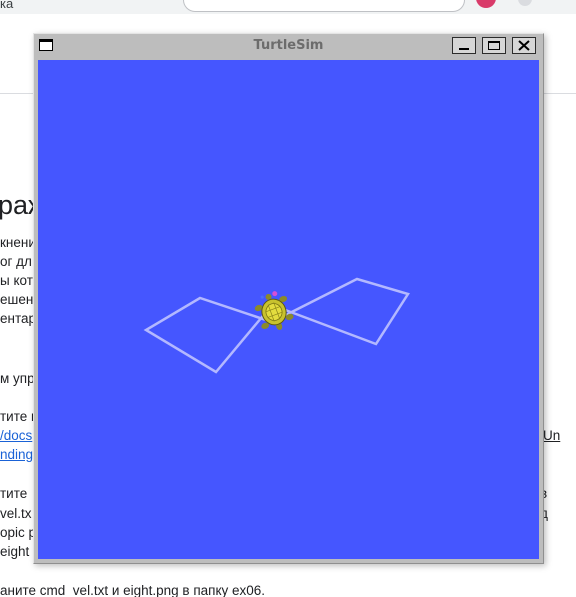 This screenshot has width=576, height=597. What do you see at coordinates (16, 435) in the screenshot?
I see `doc-link: /docs` at bounding box center [16, 435].